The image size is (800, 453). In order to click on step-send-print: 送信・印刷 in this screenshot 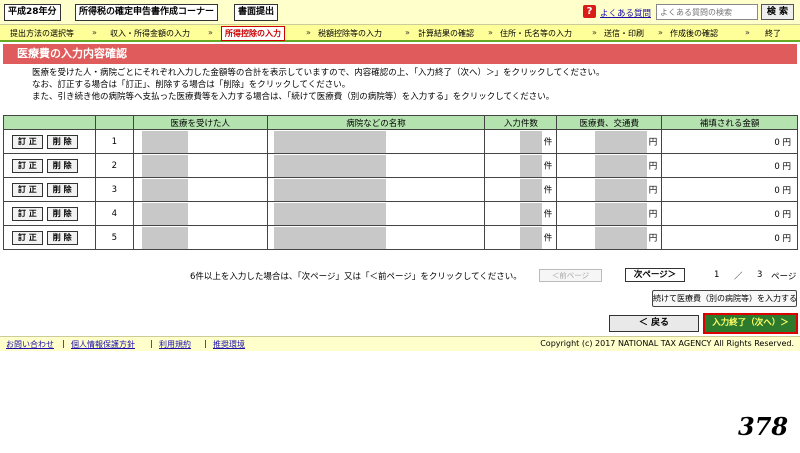, I will do `click(624, 33)`.